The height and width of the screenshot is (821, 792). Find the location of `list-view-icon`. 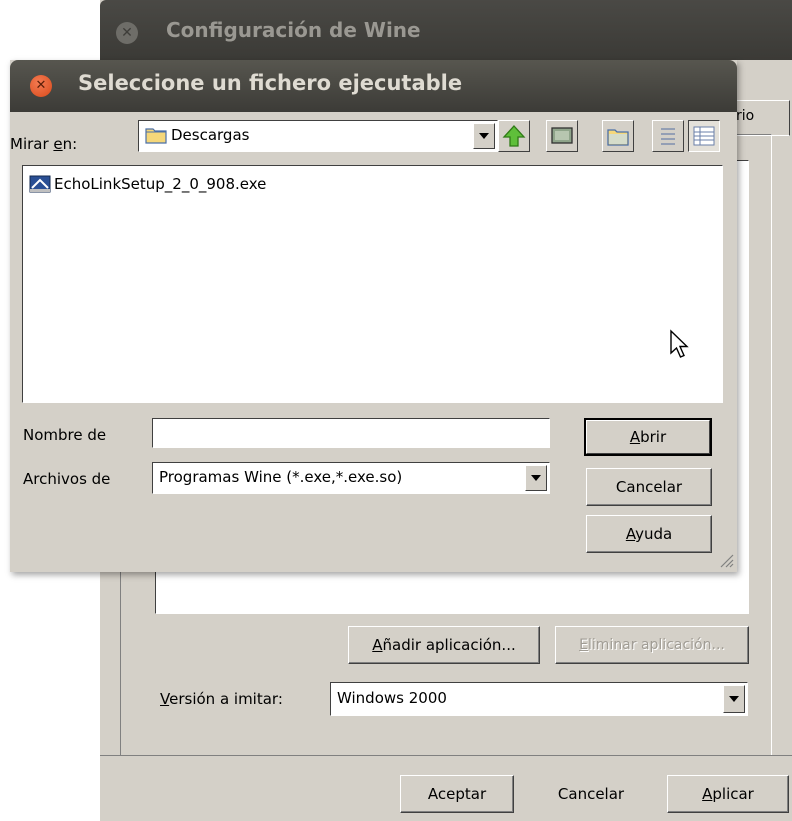

list-view-icon is located at coordinates (668, 136).